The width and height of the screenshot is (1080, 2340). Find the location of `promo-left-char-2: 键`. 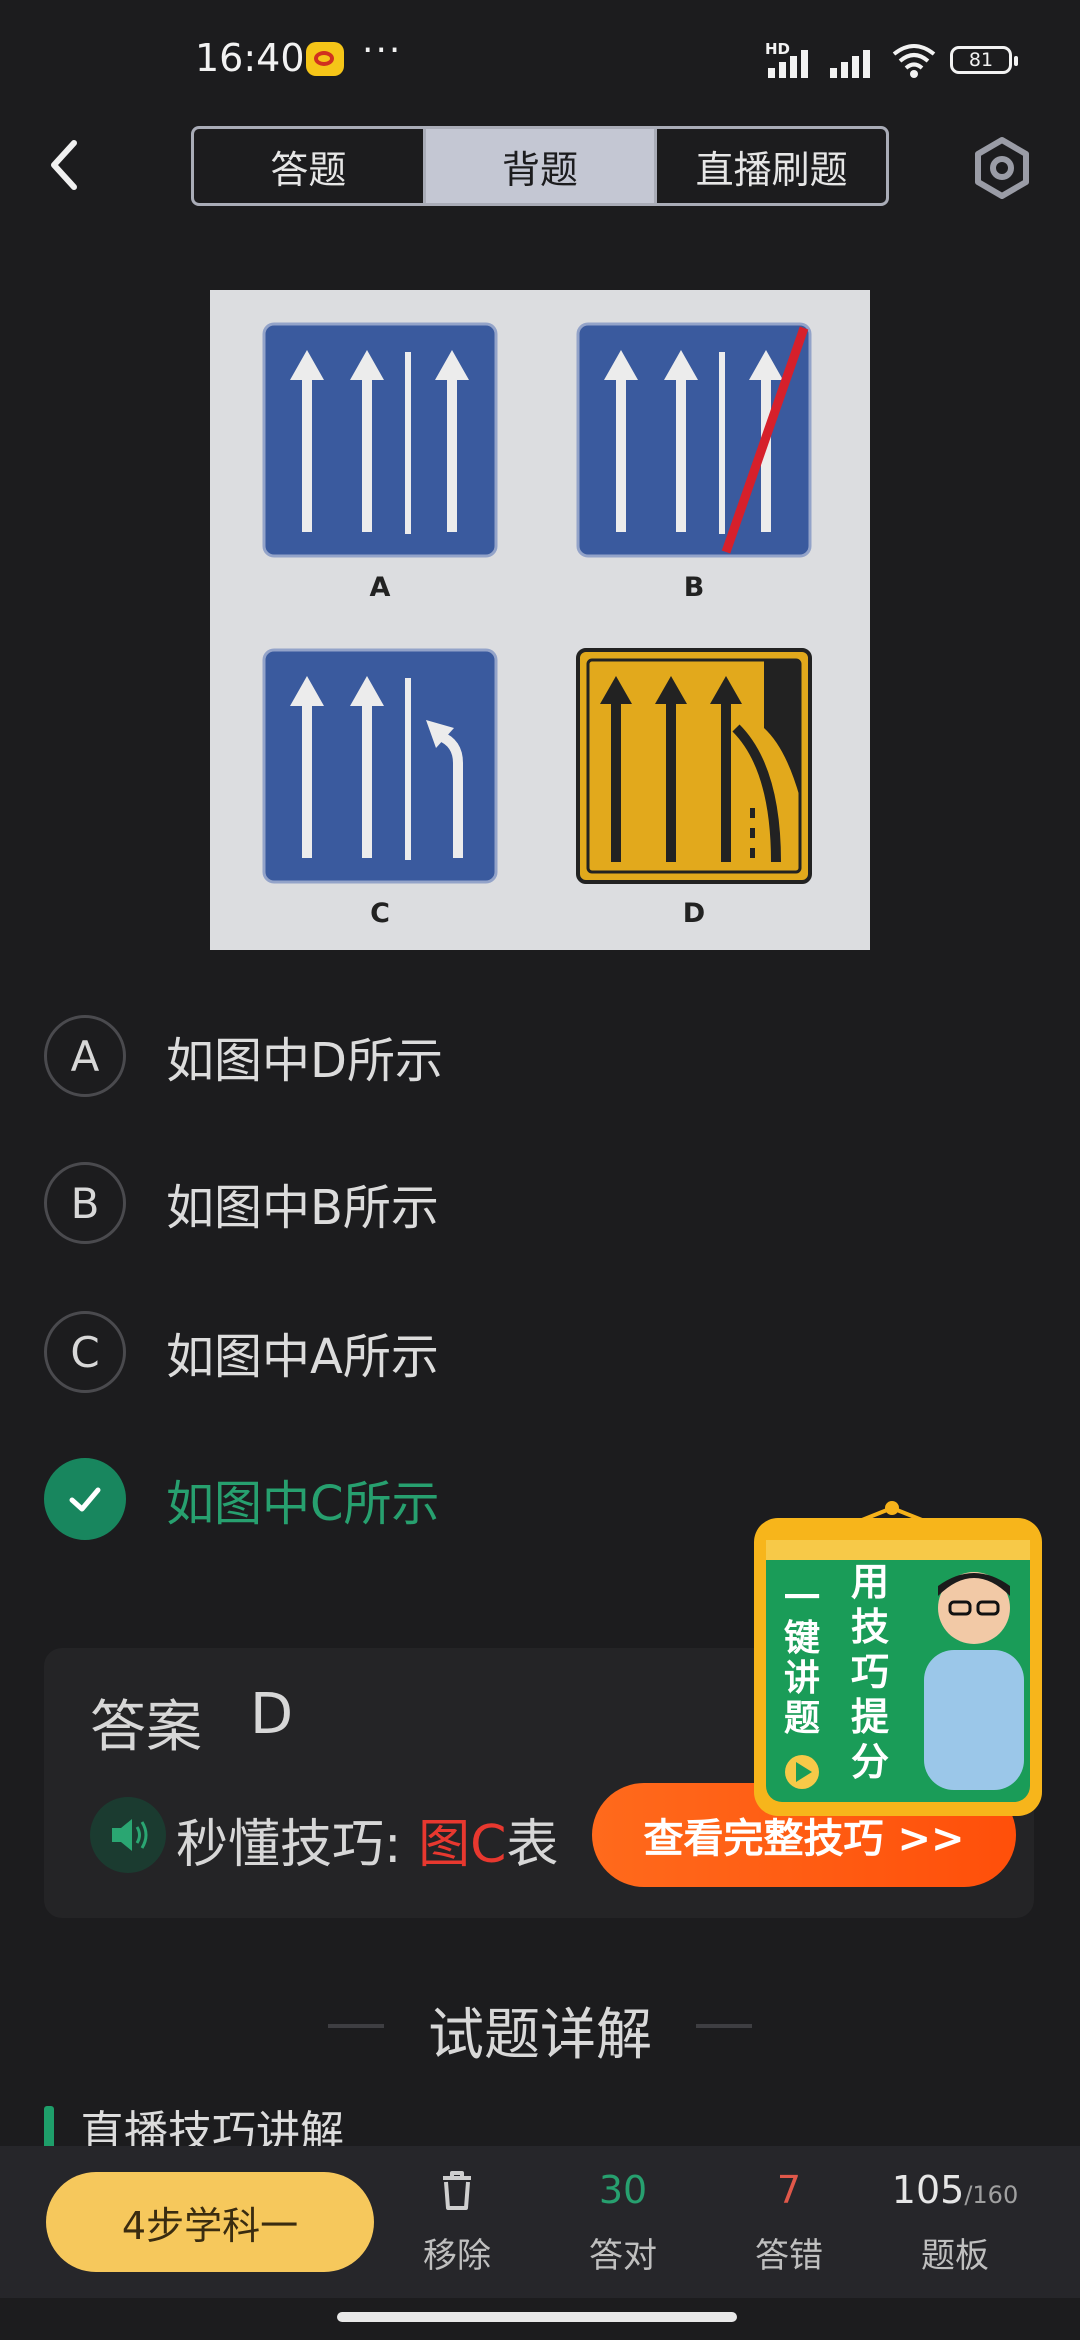

promo-left-char-2: 键 is located at coordinates (802, 1638).